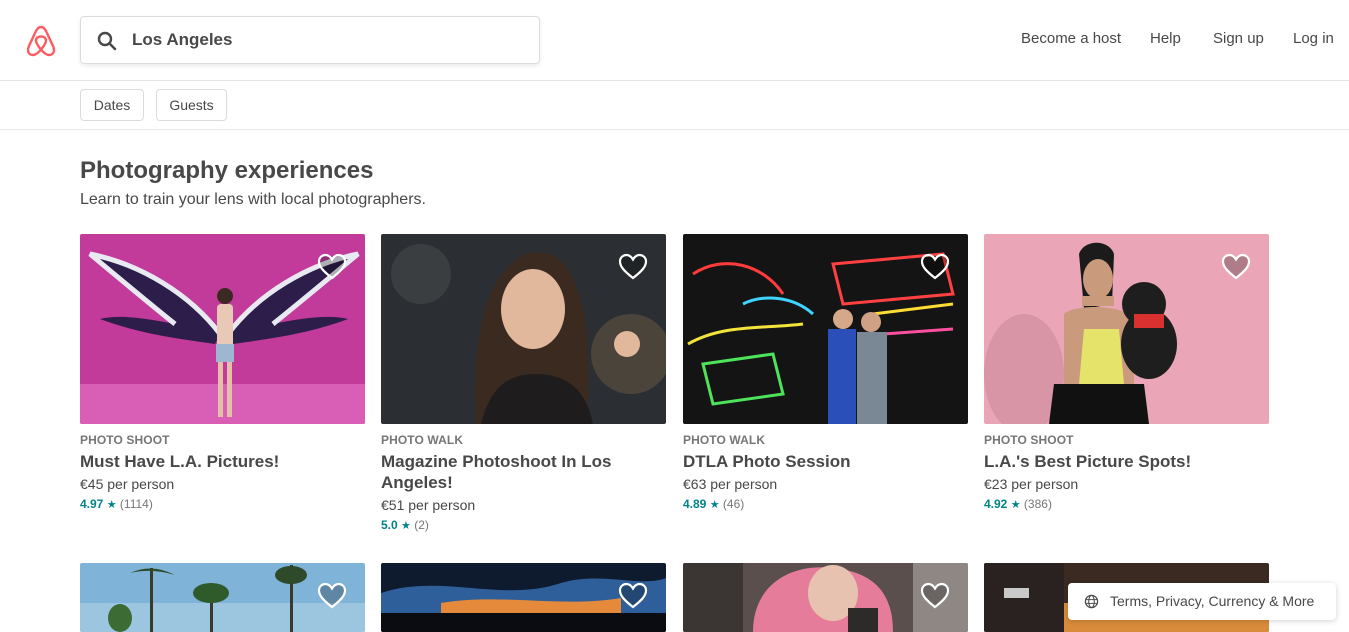 The height and width of the screenshot is (632, 1349). Describe the element at coordinates (92, 504) in the screenshot. I see `rating-value: 4.97` at that location.